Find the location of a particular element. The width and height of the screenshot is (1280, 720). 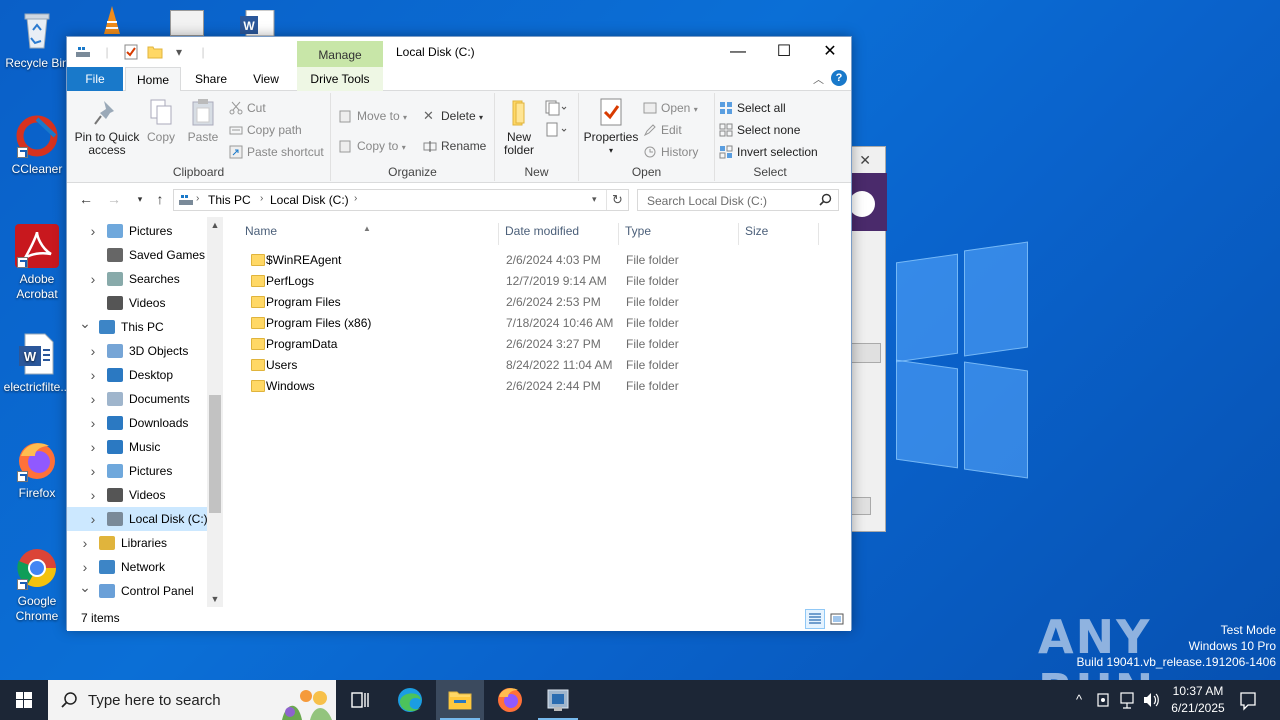

delete-button: ✕ Delete ▾ is located at coordinates (453, 116).